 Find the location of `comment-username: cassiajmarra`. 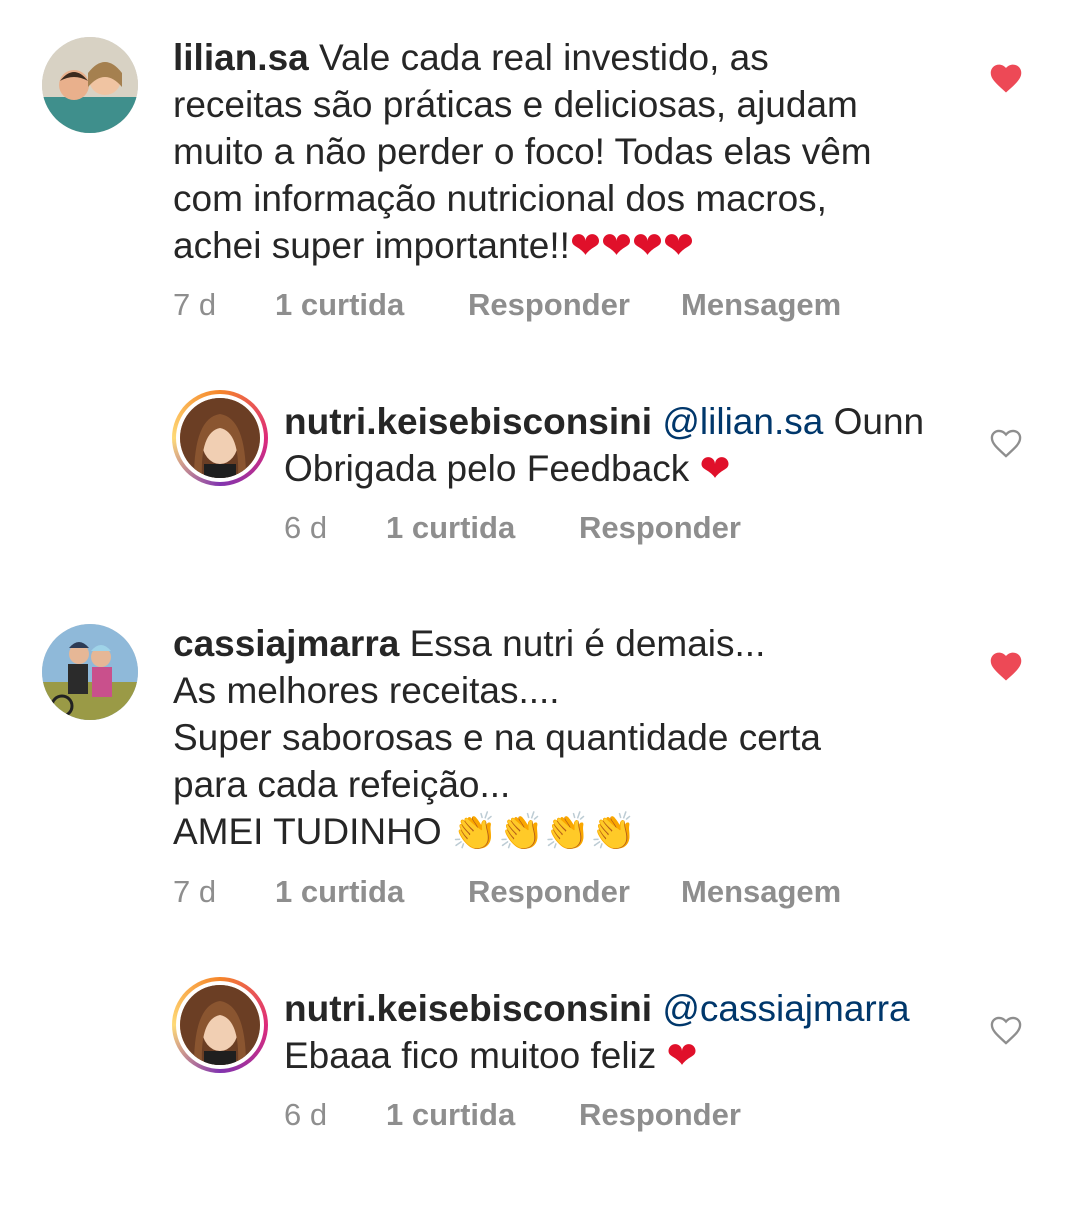

comment-username: cassiajmarra is located at coordinates (286, 643).